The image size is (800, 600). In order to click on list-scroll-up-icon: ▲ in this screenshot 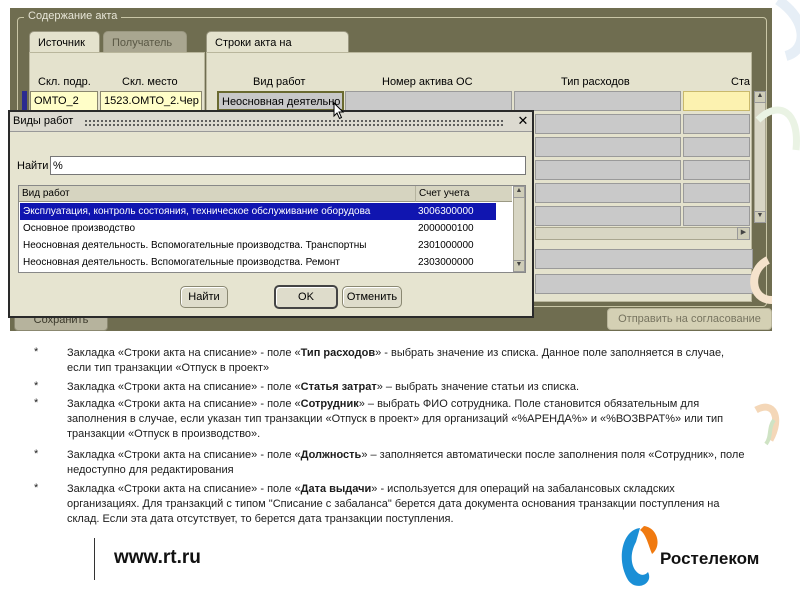, I will do `click(519, 192)`.